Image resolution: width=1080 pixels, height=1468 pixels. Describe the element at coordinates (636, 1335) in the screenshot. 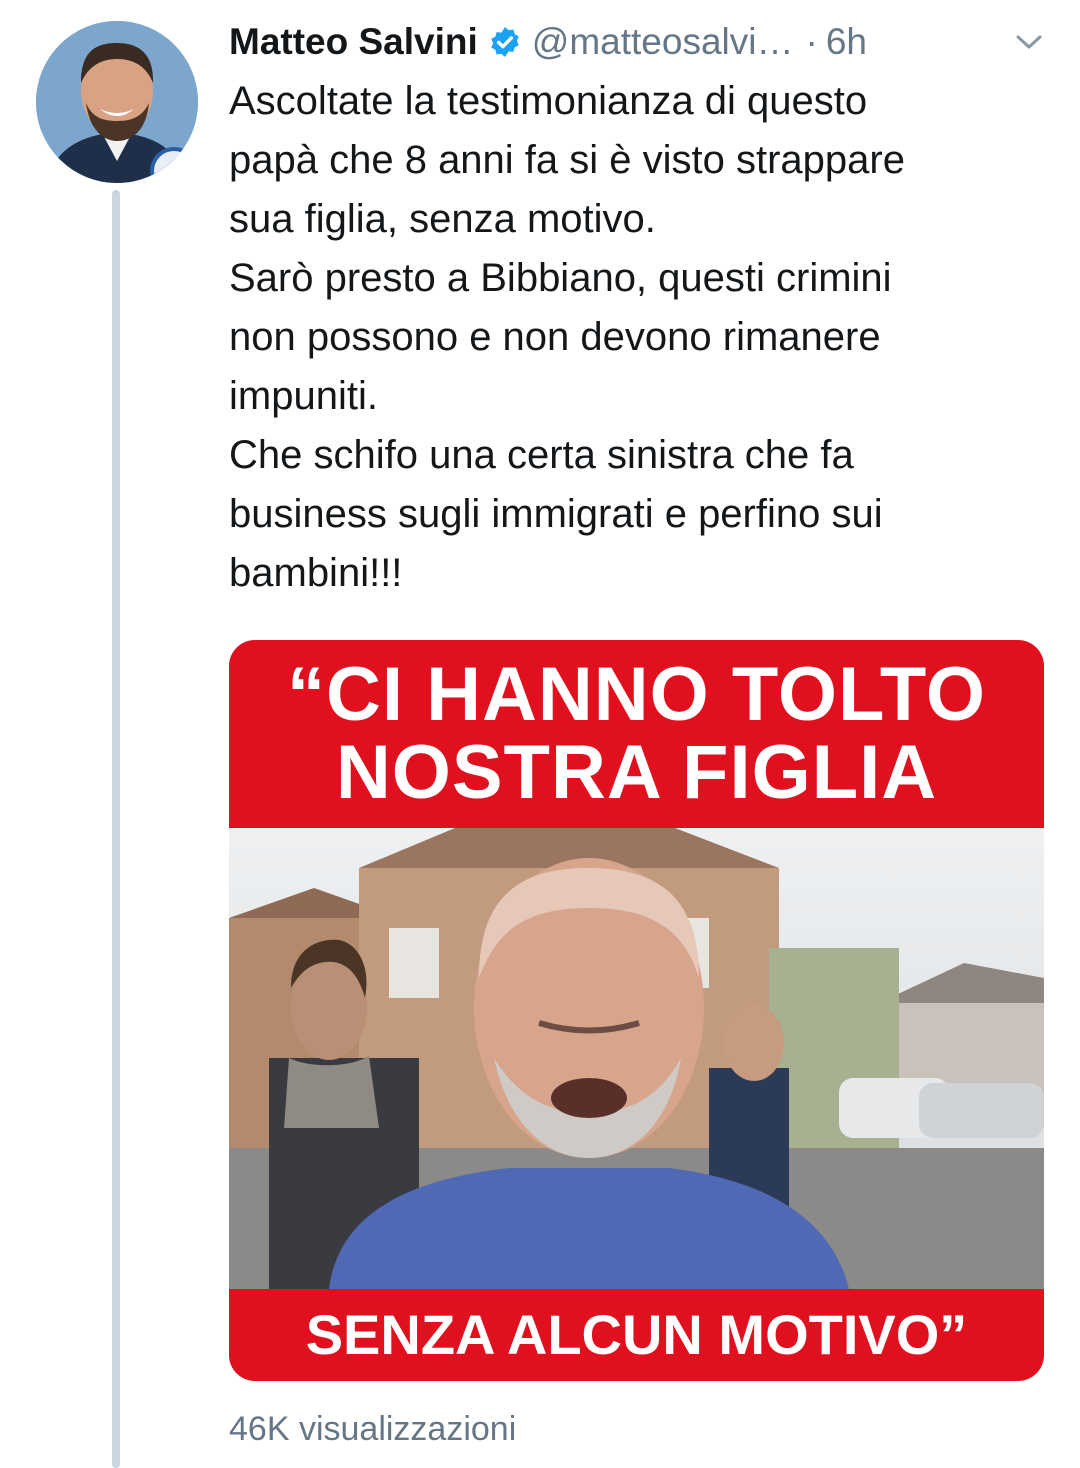

I see `caption-banner: SENZA ALCUN MOTIVO”` at that location.